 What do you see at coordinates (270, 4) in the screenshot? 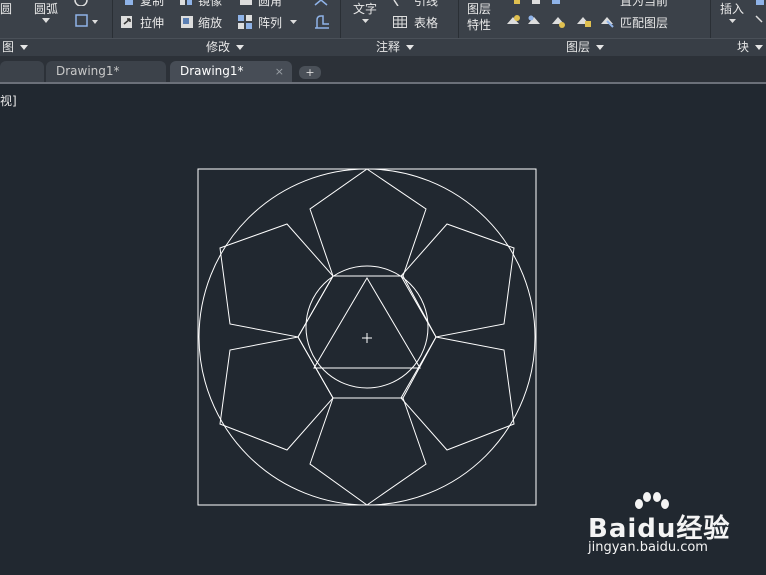
I see `fillet-button: 圆角` at bounding box center [270, 4].